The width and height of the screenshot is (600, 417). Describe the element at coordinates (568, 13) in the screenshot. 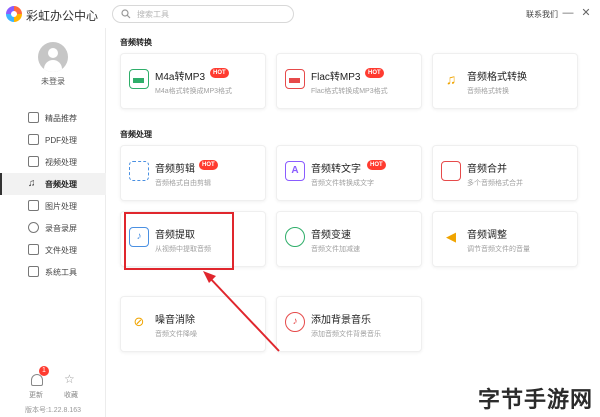

I see `minimize-button: —` at that location.